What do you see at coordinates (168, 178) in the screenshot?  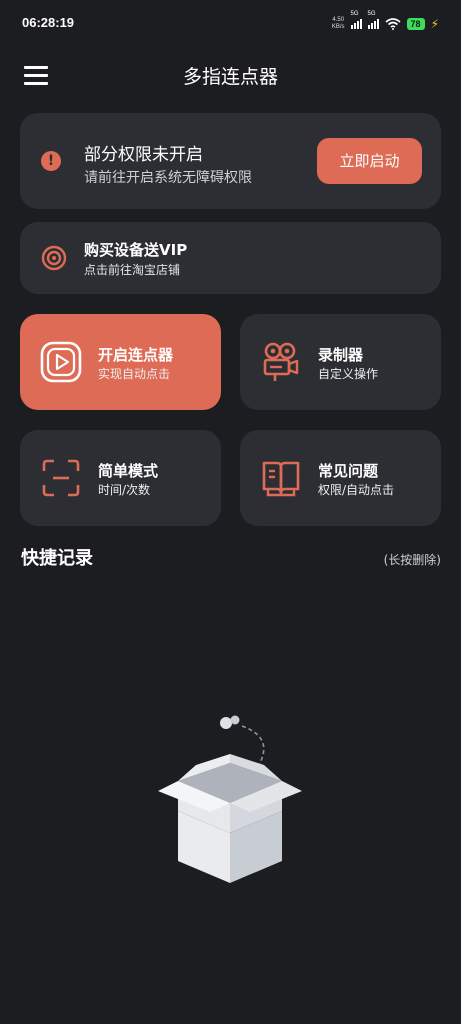 I see `permission-subtitle: 请前往开启系统无障碍权限` at bounding box center [168, 178].